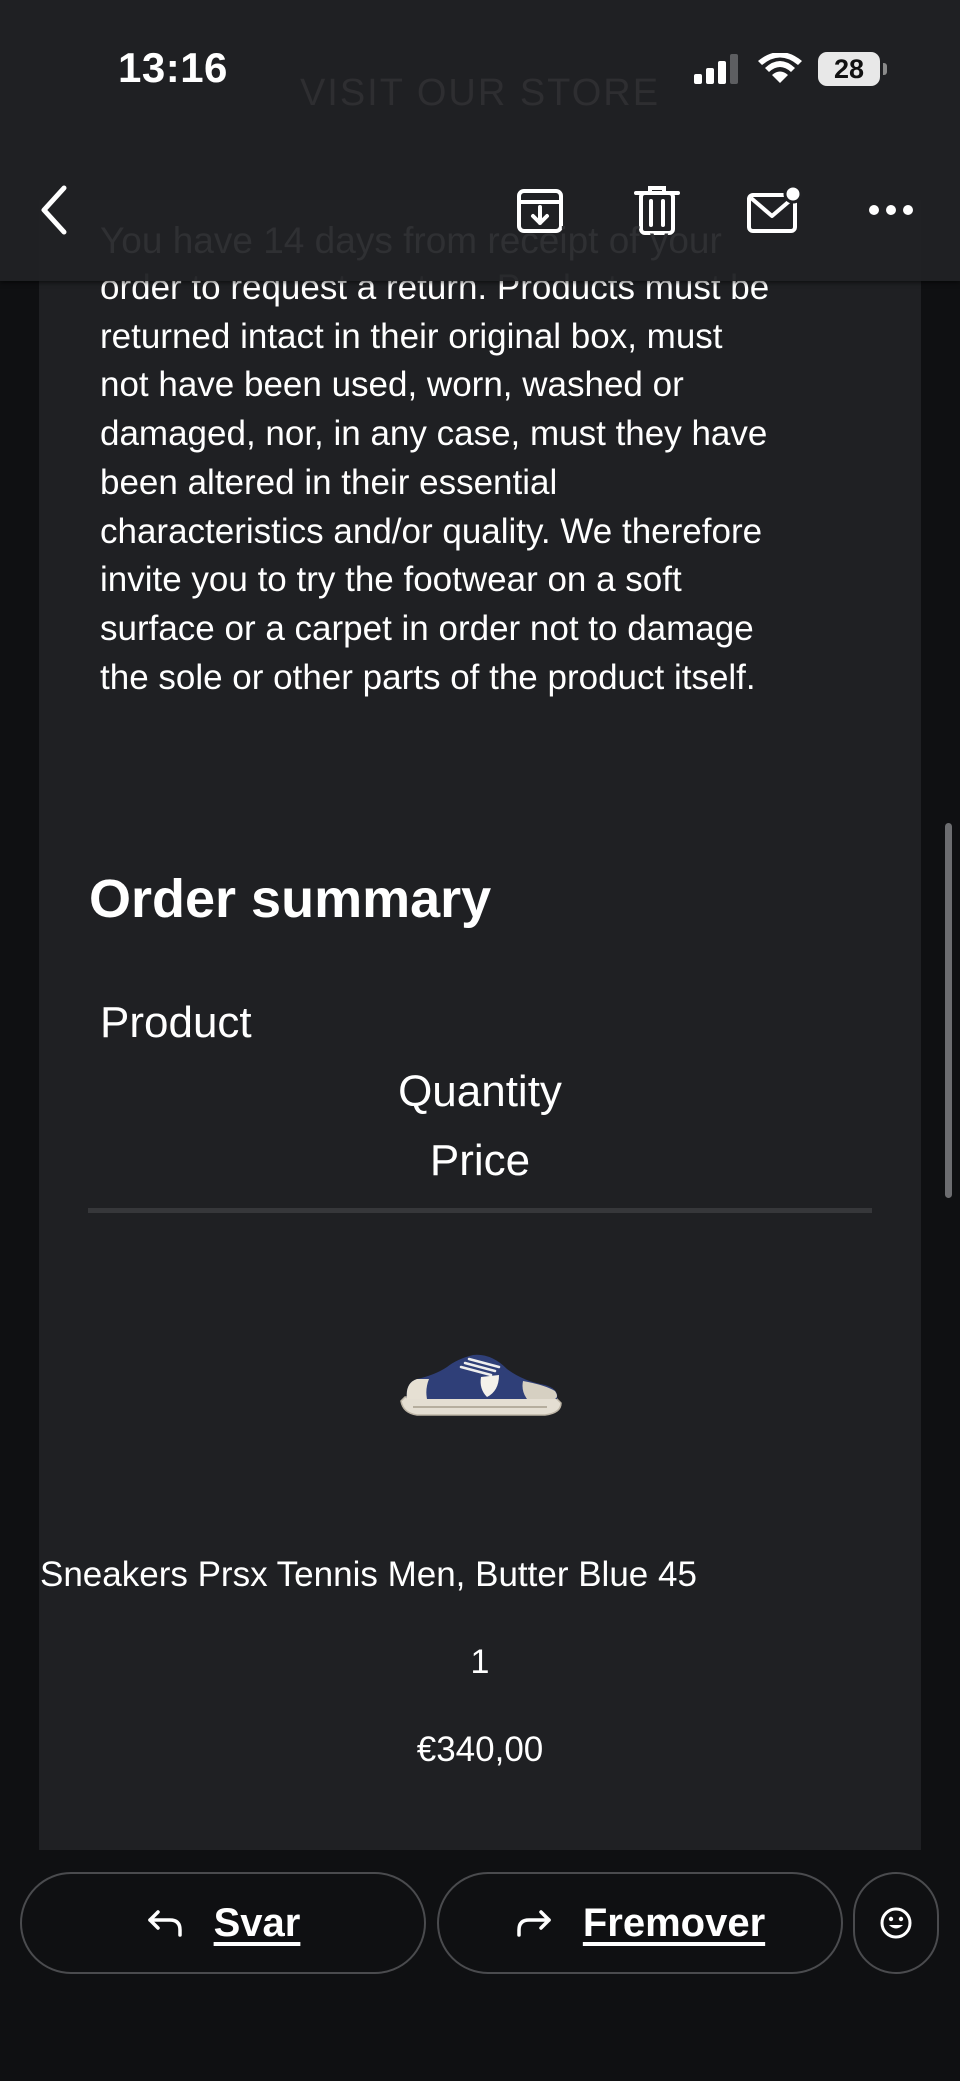 Image resolution: width=960 pixels, height=2081 pixels. What do you see at coordinates (173, 67) in the screenshot?
I see `status-time: 13:16` at bounding box center [173, 67].